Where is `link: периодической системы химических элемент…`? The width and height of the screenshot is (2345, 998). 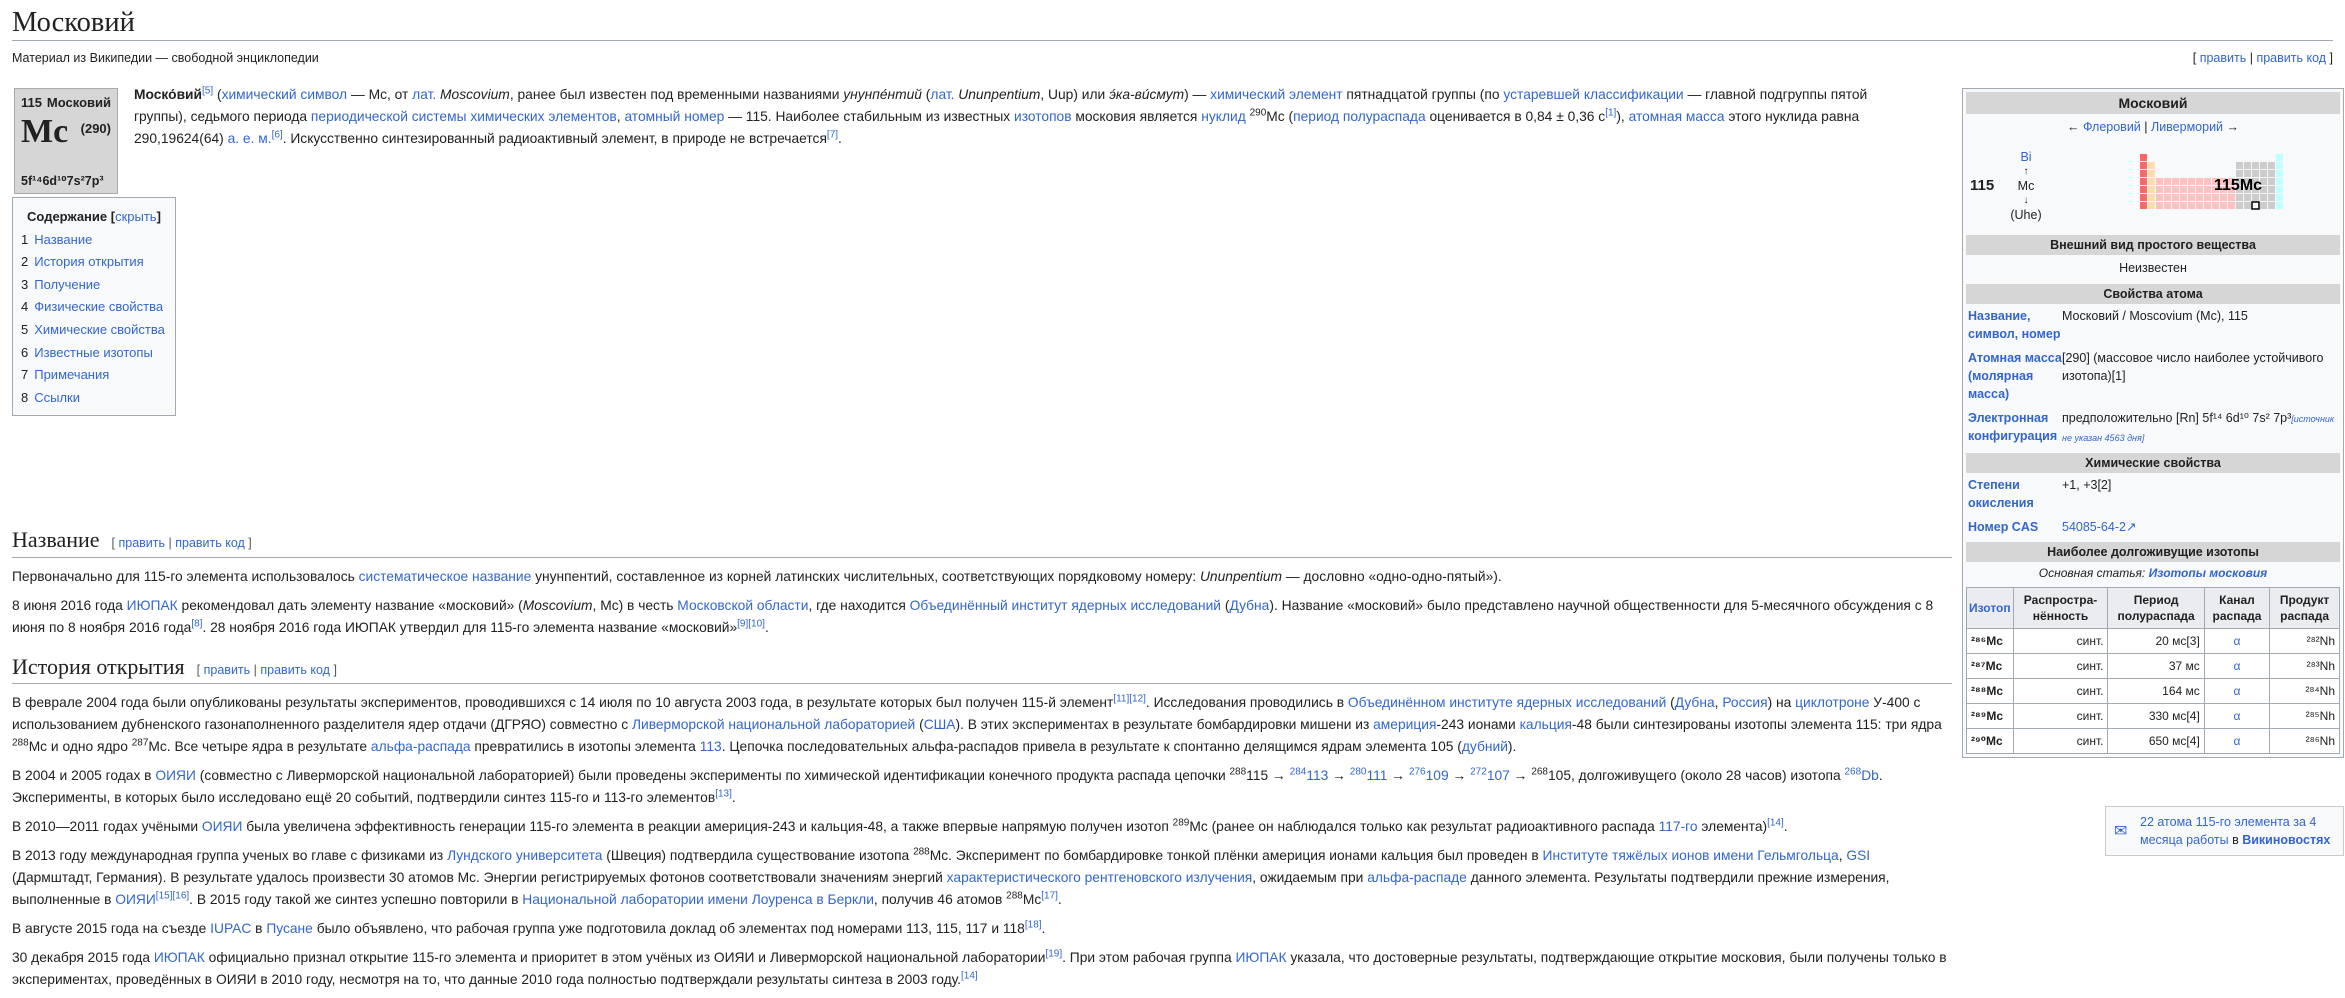 link: периодической системы химических элемент… is located at coordinates (464, 116).